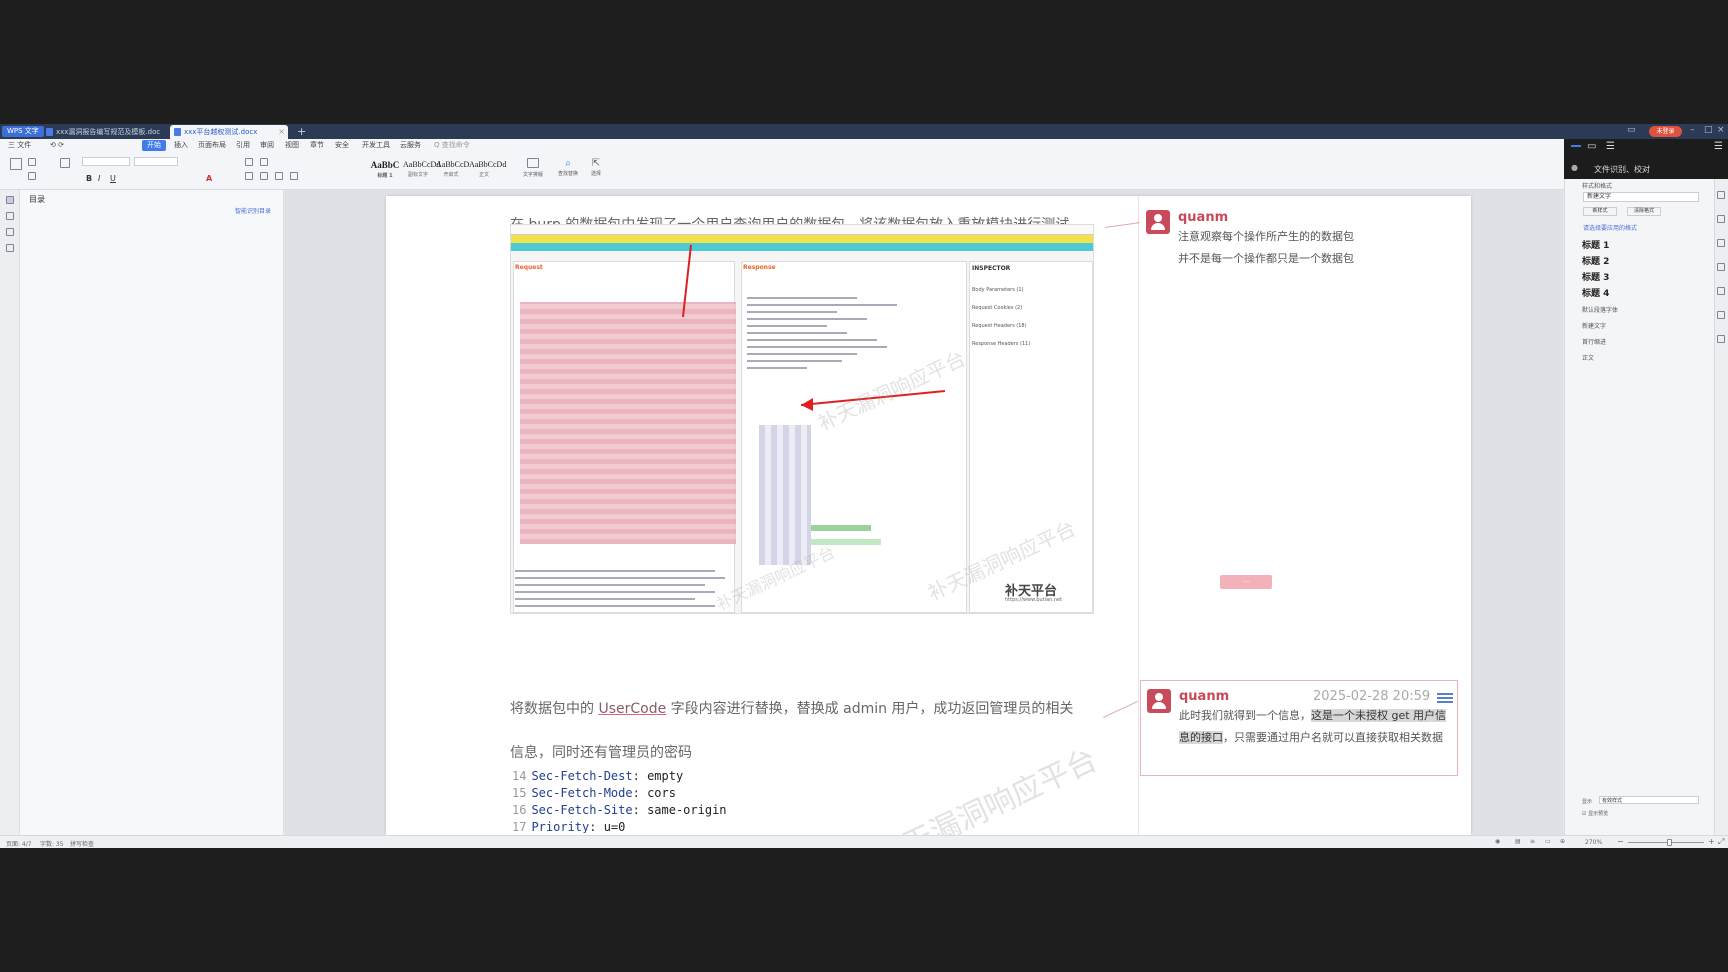  Describe the element at coordinates (101, 132) in the screenshot. I see `tab-document-1: xxx漏洞报告编写规范及模板.docx` at that location.